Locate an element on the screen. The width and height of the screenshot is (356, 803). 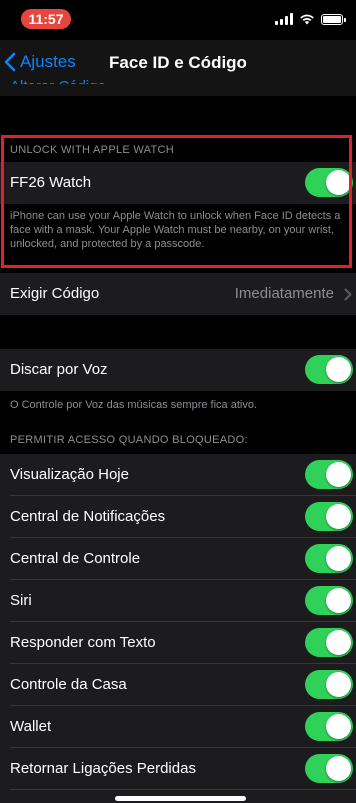
wifi-icon is located at coordinates (307, 19).